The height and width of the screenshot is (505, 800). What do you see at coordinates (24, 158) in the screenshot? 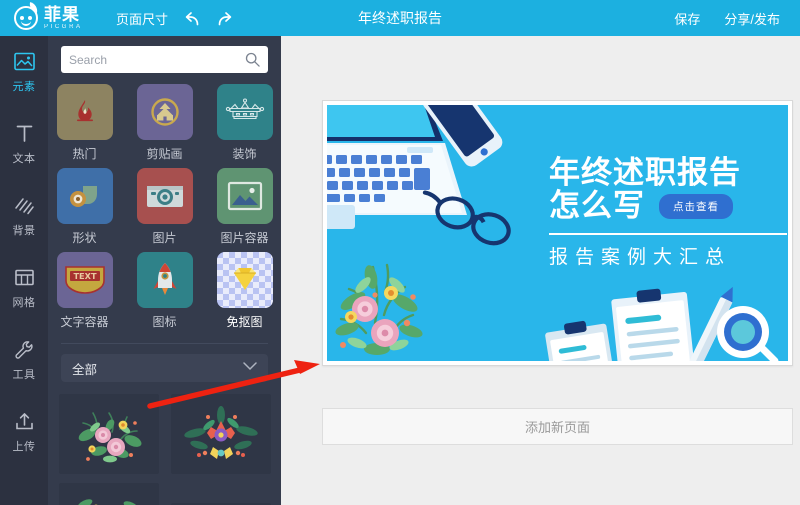
I see `rail-label-text: 文本` at bounding box center [24, 158].